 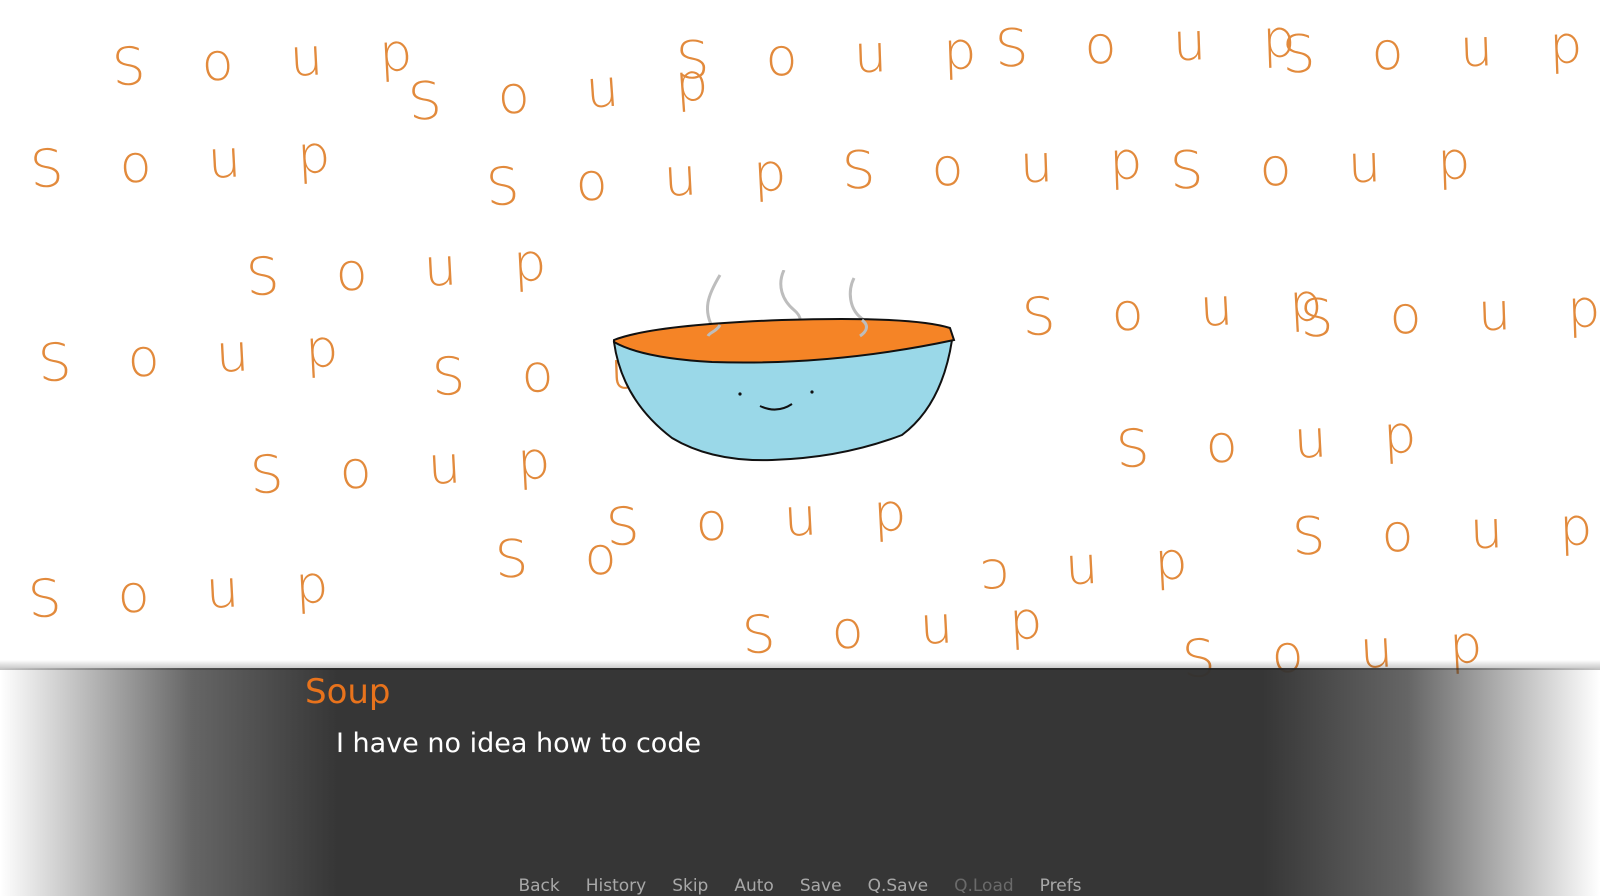 What do you see at coordinates (812, 392) in the screenshot?
I see `bowl-eye-right` at bounding box center [812, 392].